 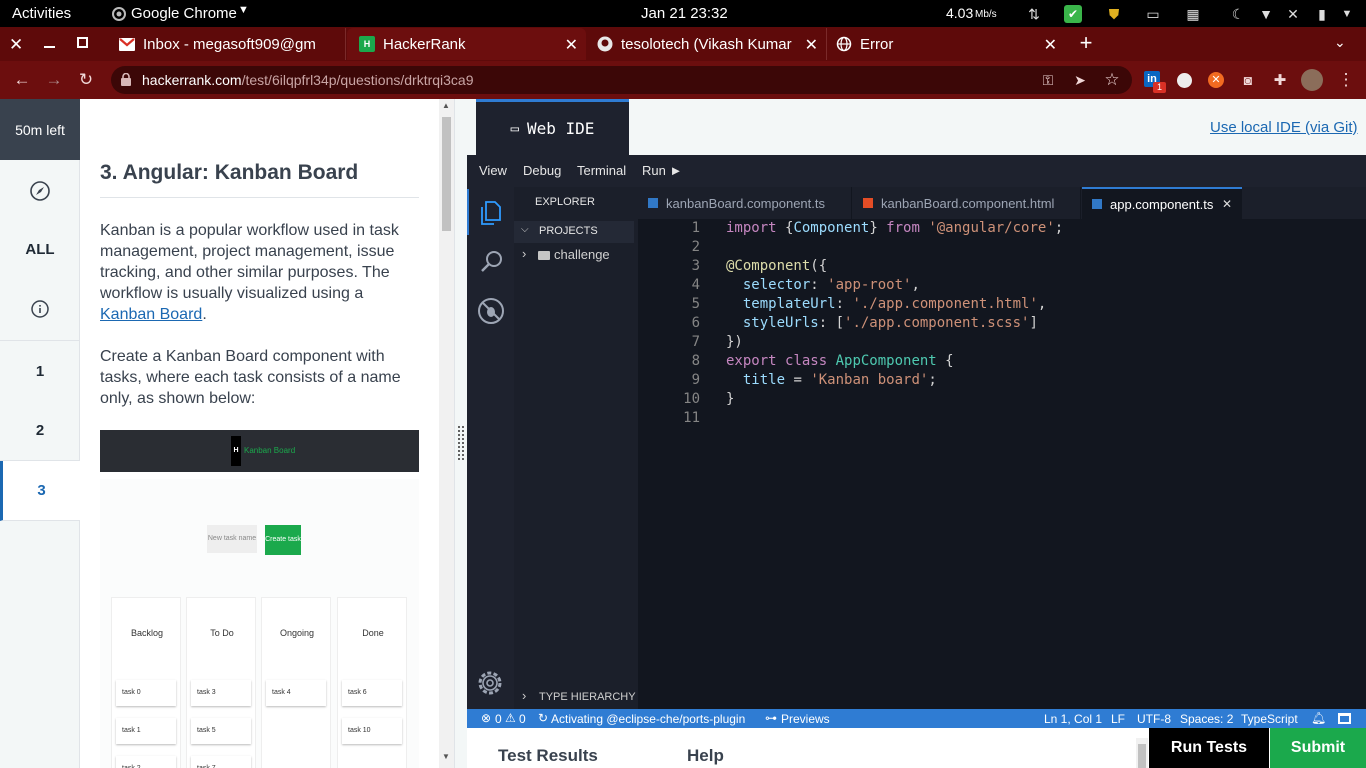 What do you see at coordinates (1238, 14) in the screenshot?
I see `night-mode-icon: ☾` at bounding box center [1238, 14].